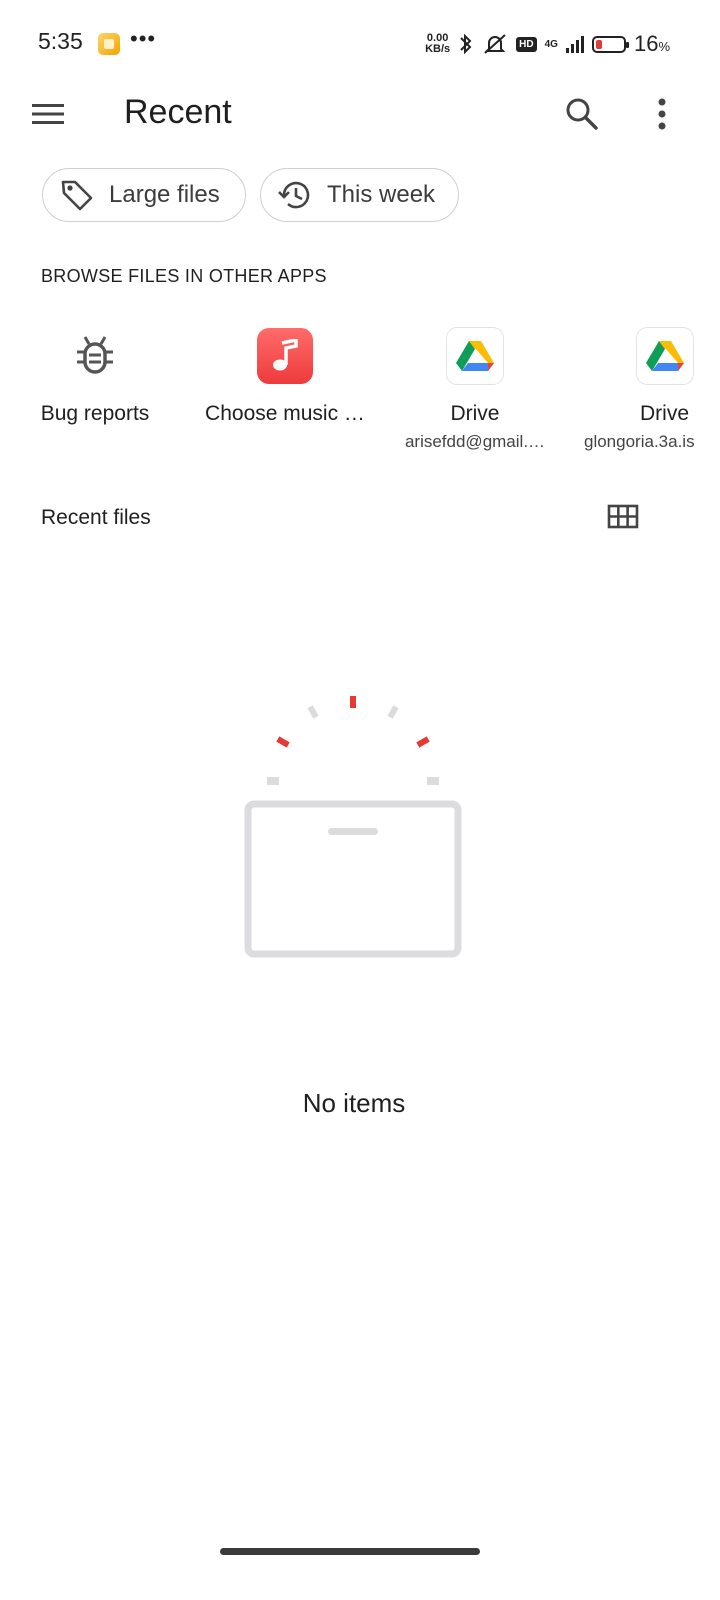 This screenshot has width=720, height=1600. Describe the element at coordinates (645, 390) in the screenshot. I see `drive-shortcut-2: Drive glongoria.3a.is` at that location.